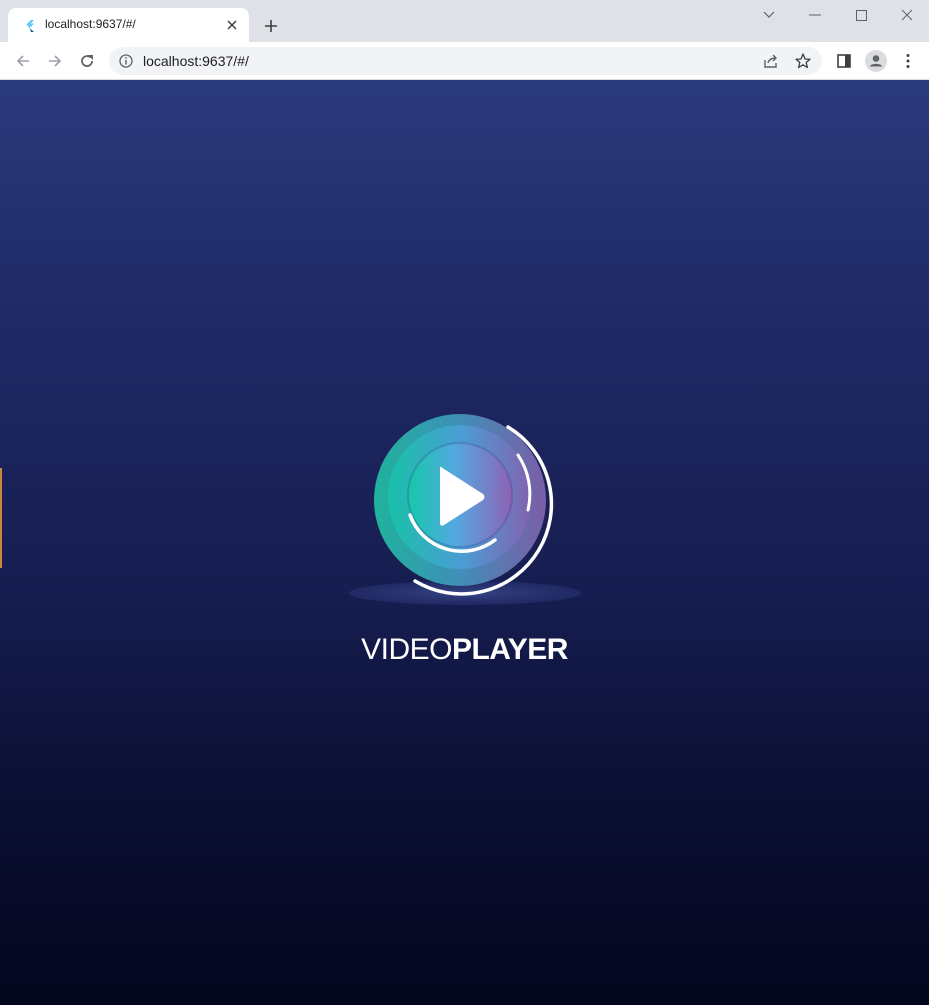 The width and height of the screenshot is (929, 1005). What do you see at coordinates (815, 15) in the screenshot?
I see `minimize-icon` at bounding box center [815, 15].